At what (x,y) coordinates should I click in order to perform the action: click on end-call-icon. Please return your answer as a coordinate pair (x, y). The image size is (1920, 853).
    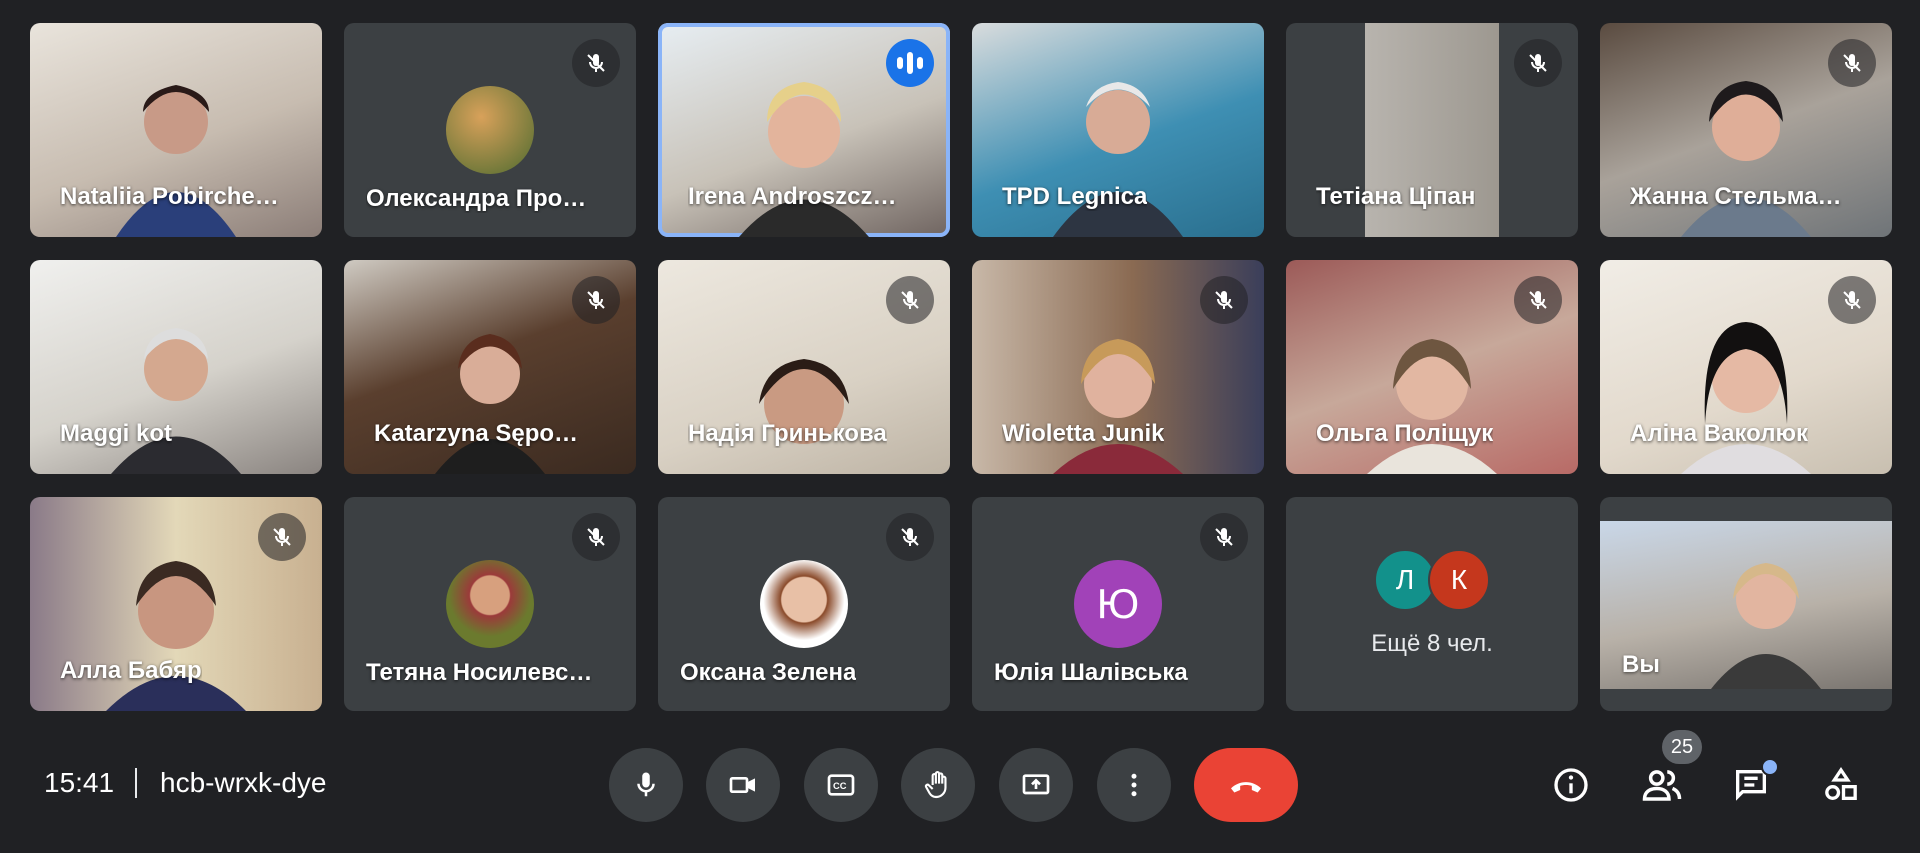
    Looking at the image, I should click on (1246, 787).